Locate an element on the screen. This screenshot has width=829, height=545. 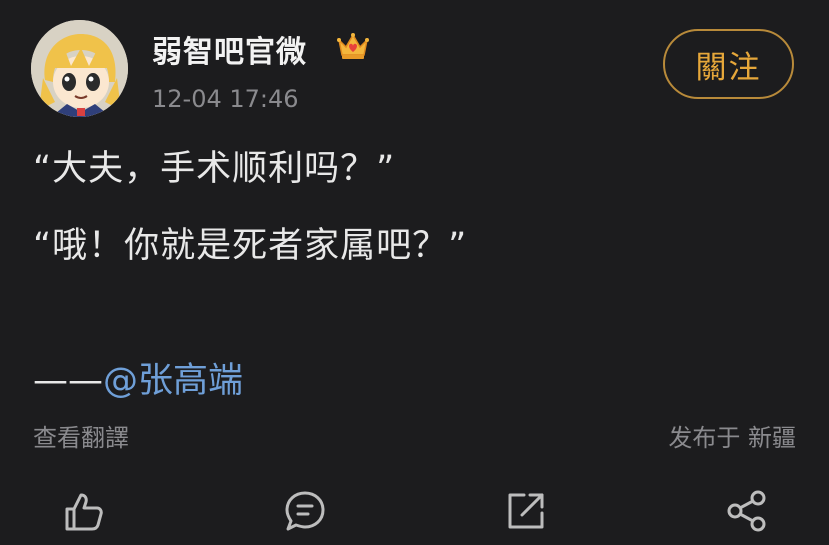
translate-link: 查看翻譯 is located at coordinates (81, 435).